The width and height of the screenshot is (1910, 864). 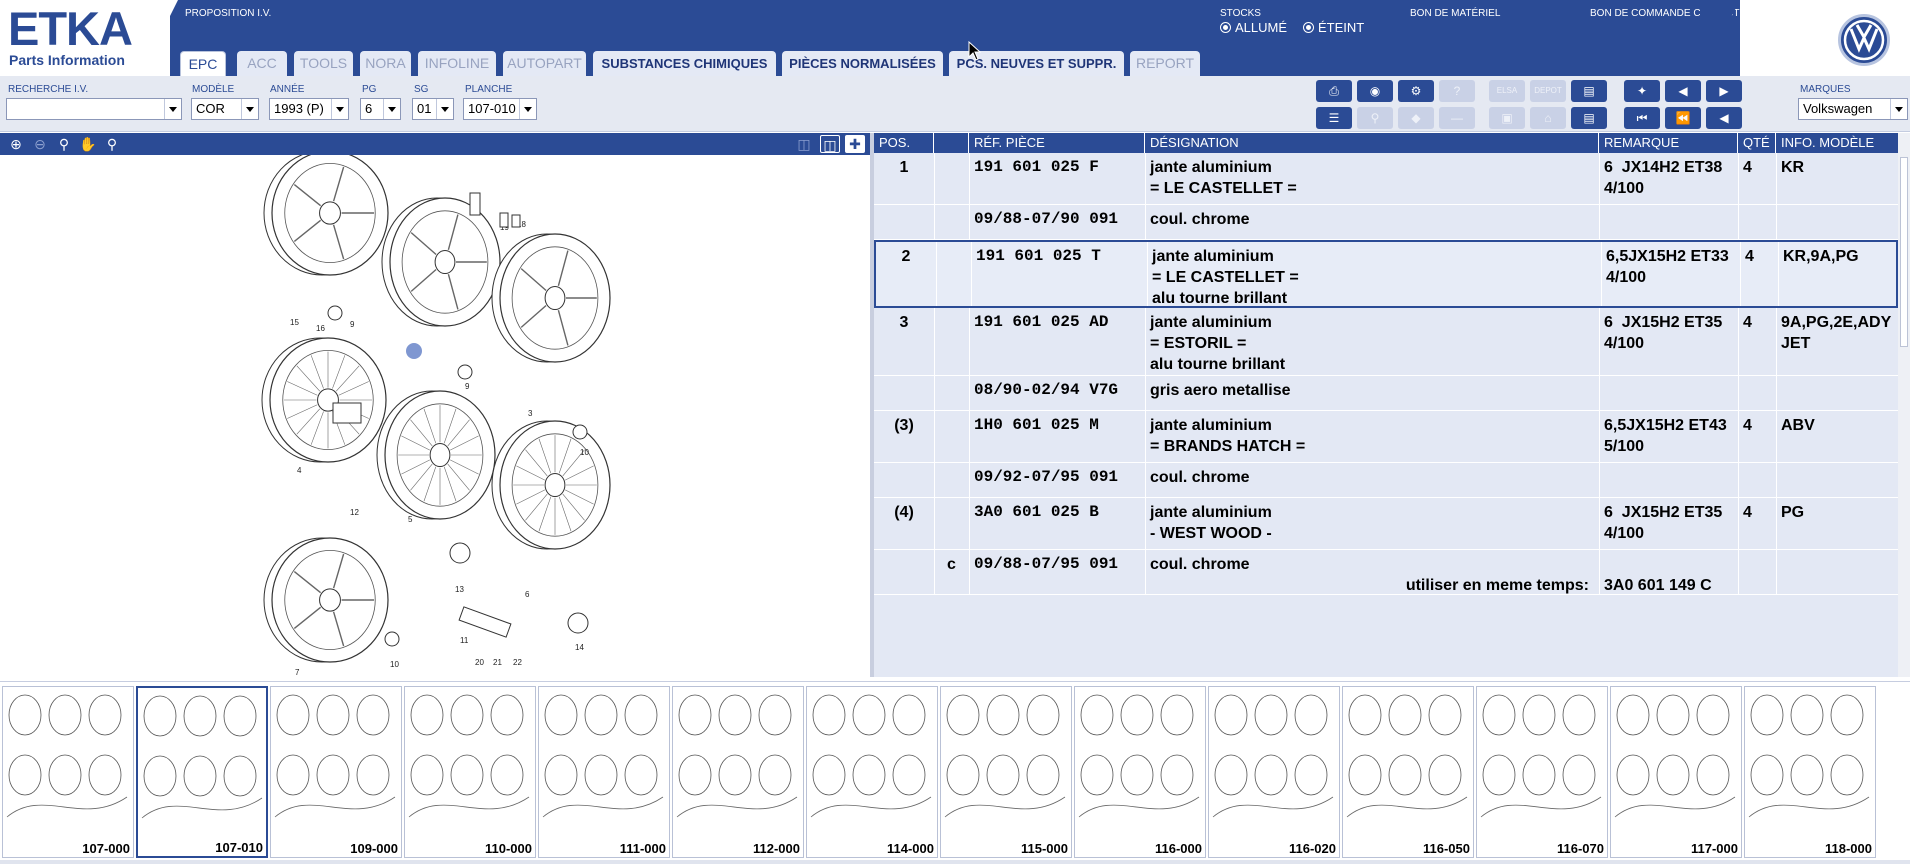 What do you see at coordinates (500, 109) in the screenshot?
I see `plate-select: 107-010` at bounding box center [500, 109].